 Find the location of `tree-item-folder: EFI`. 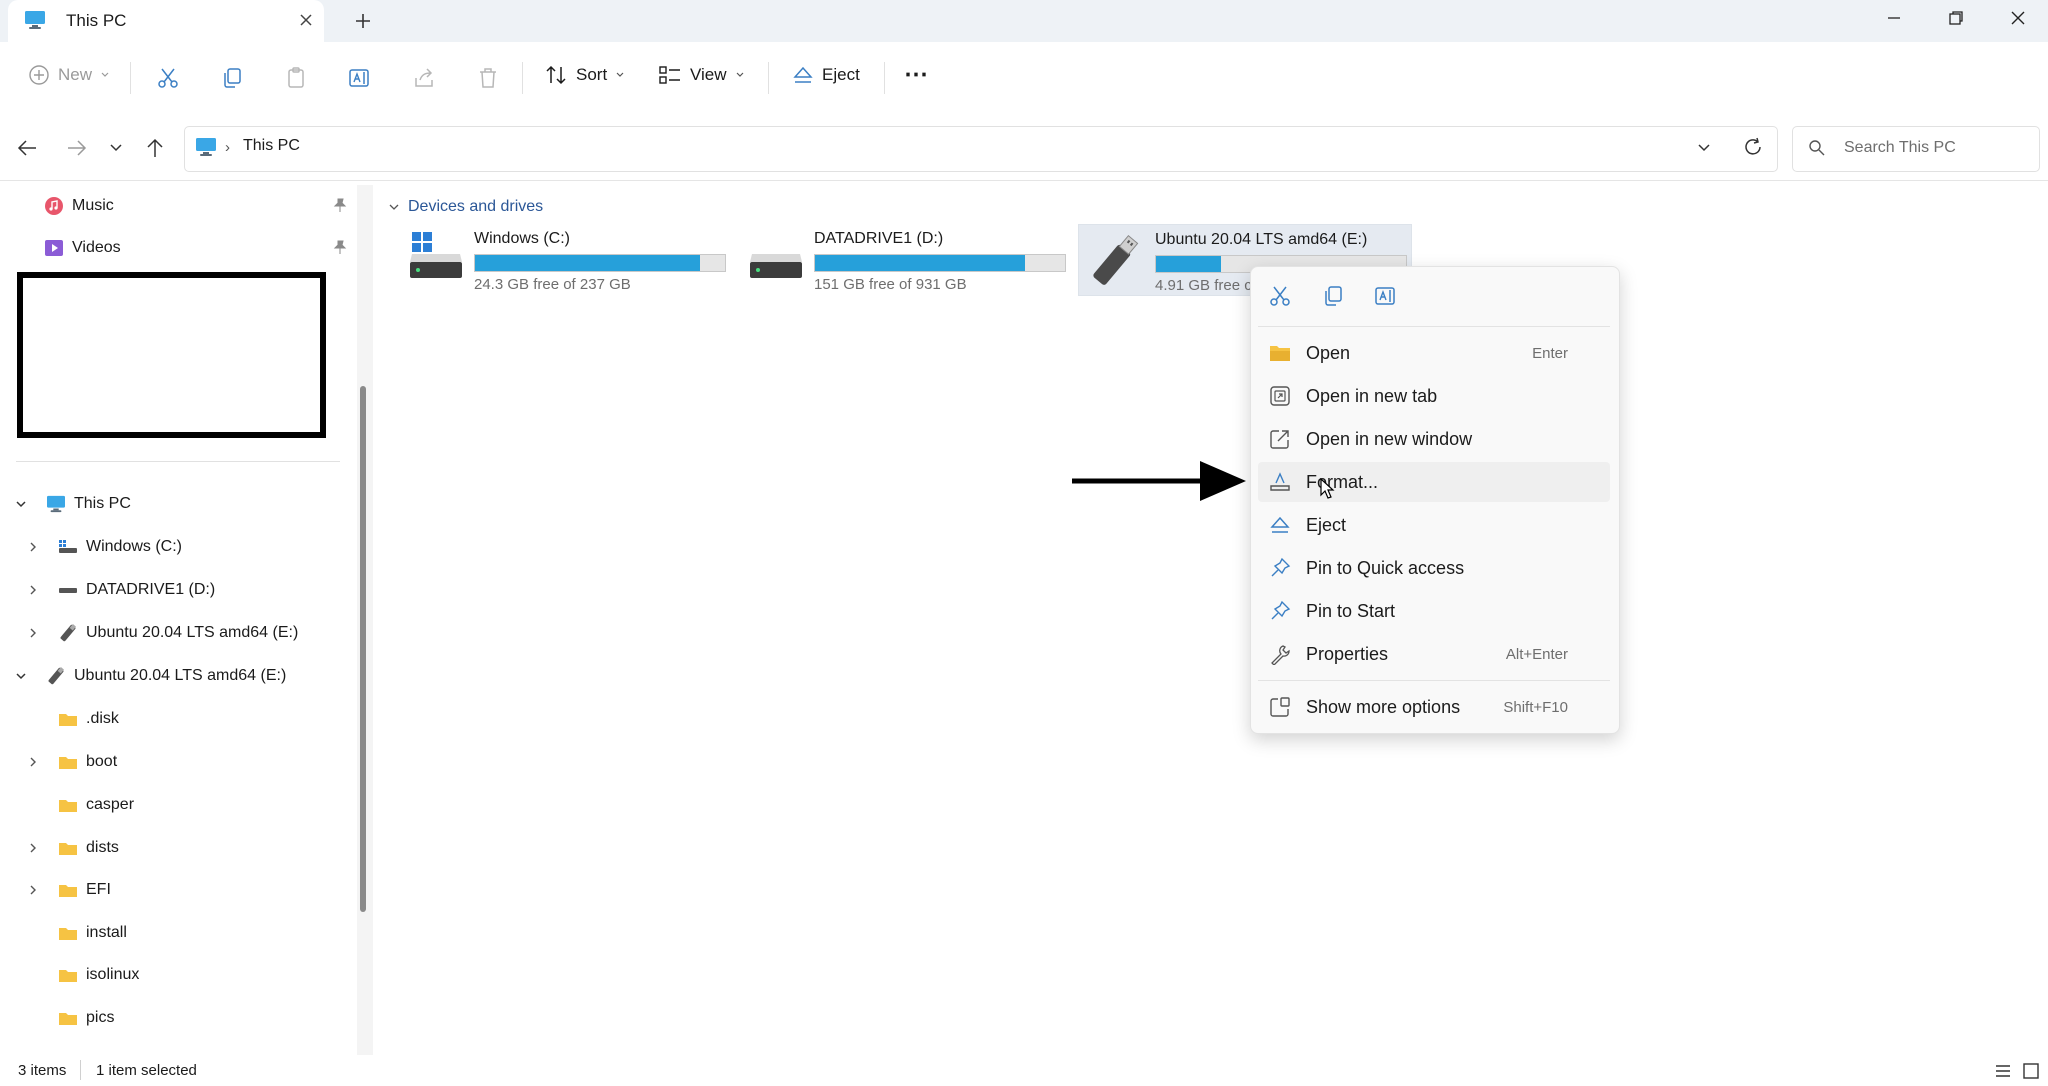

tree-item-folder: EFI is located at coordinates (68, 890).